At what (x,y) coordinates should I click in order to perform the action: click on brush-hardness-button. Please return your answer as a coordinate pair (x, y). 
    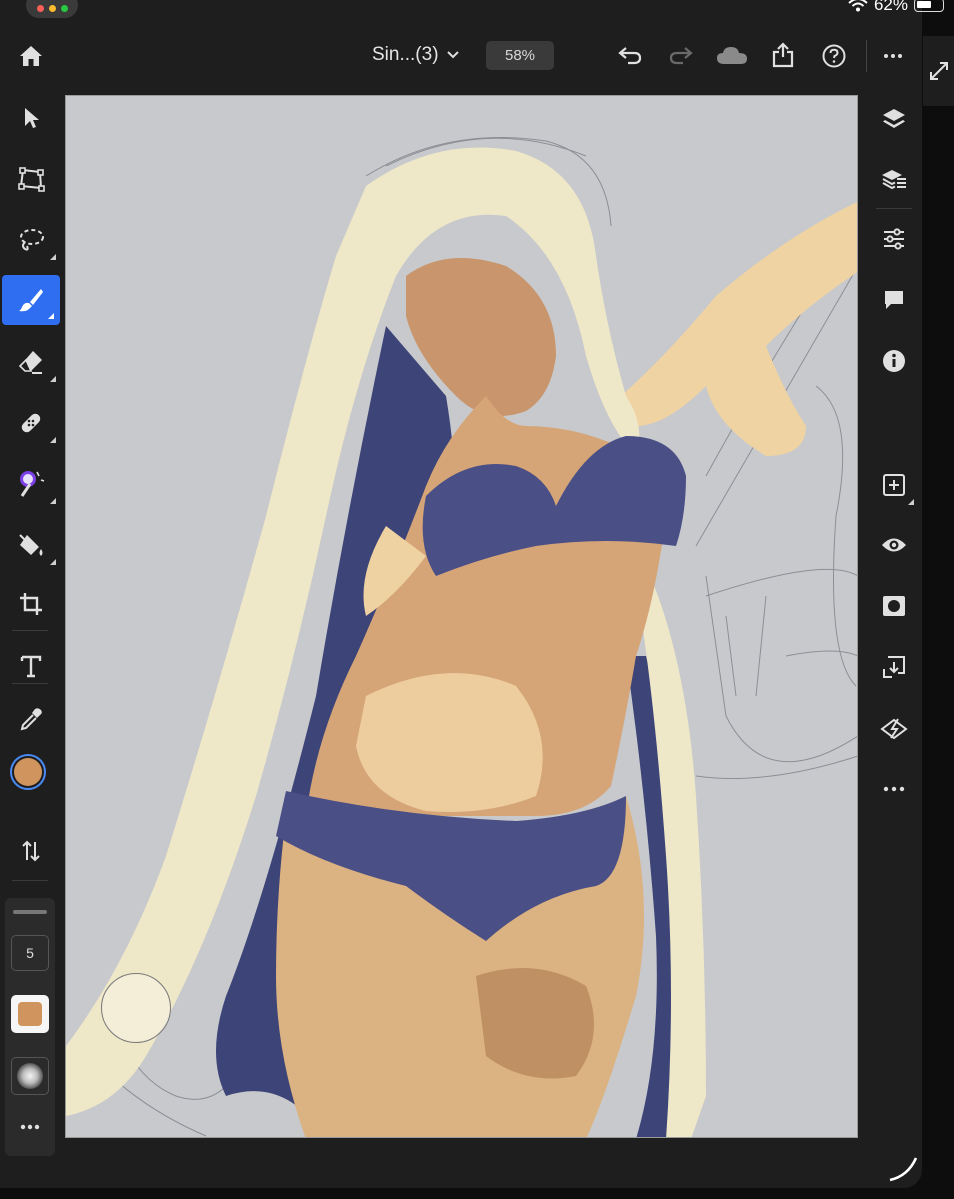
    Looking at the image, I should click on (30, 1076).